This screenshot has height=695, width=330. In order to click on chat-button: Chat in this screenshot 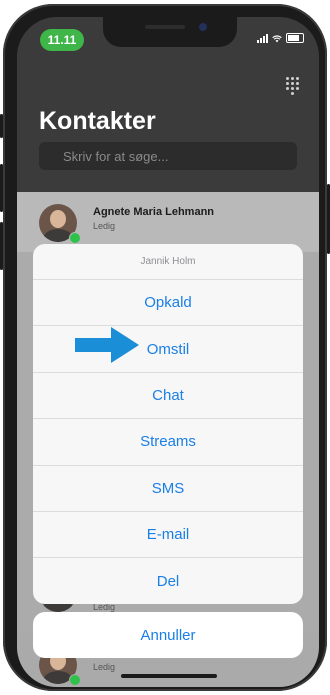, I will do `click(168, 396)`.